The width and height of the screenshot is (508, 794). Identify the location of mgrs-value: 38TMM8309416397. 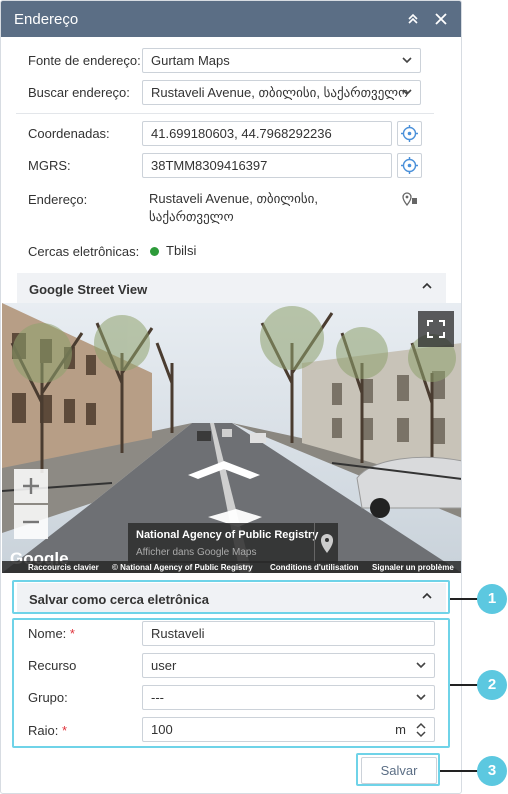
(209, 165).